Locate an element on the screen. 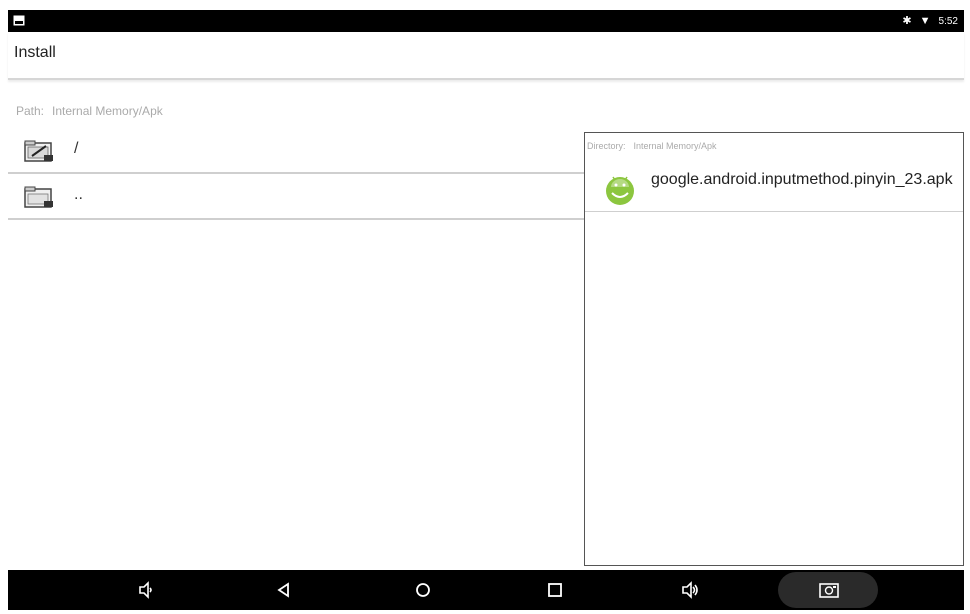 Image resolution: width=970 pixels, height=614 pixels. android-apk-icon is located at coordinates (620, 190).